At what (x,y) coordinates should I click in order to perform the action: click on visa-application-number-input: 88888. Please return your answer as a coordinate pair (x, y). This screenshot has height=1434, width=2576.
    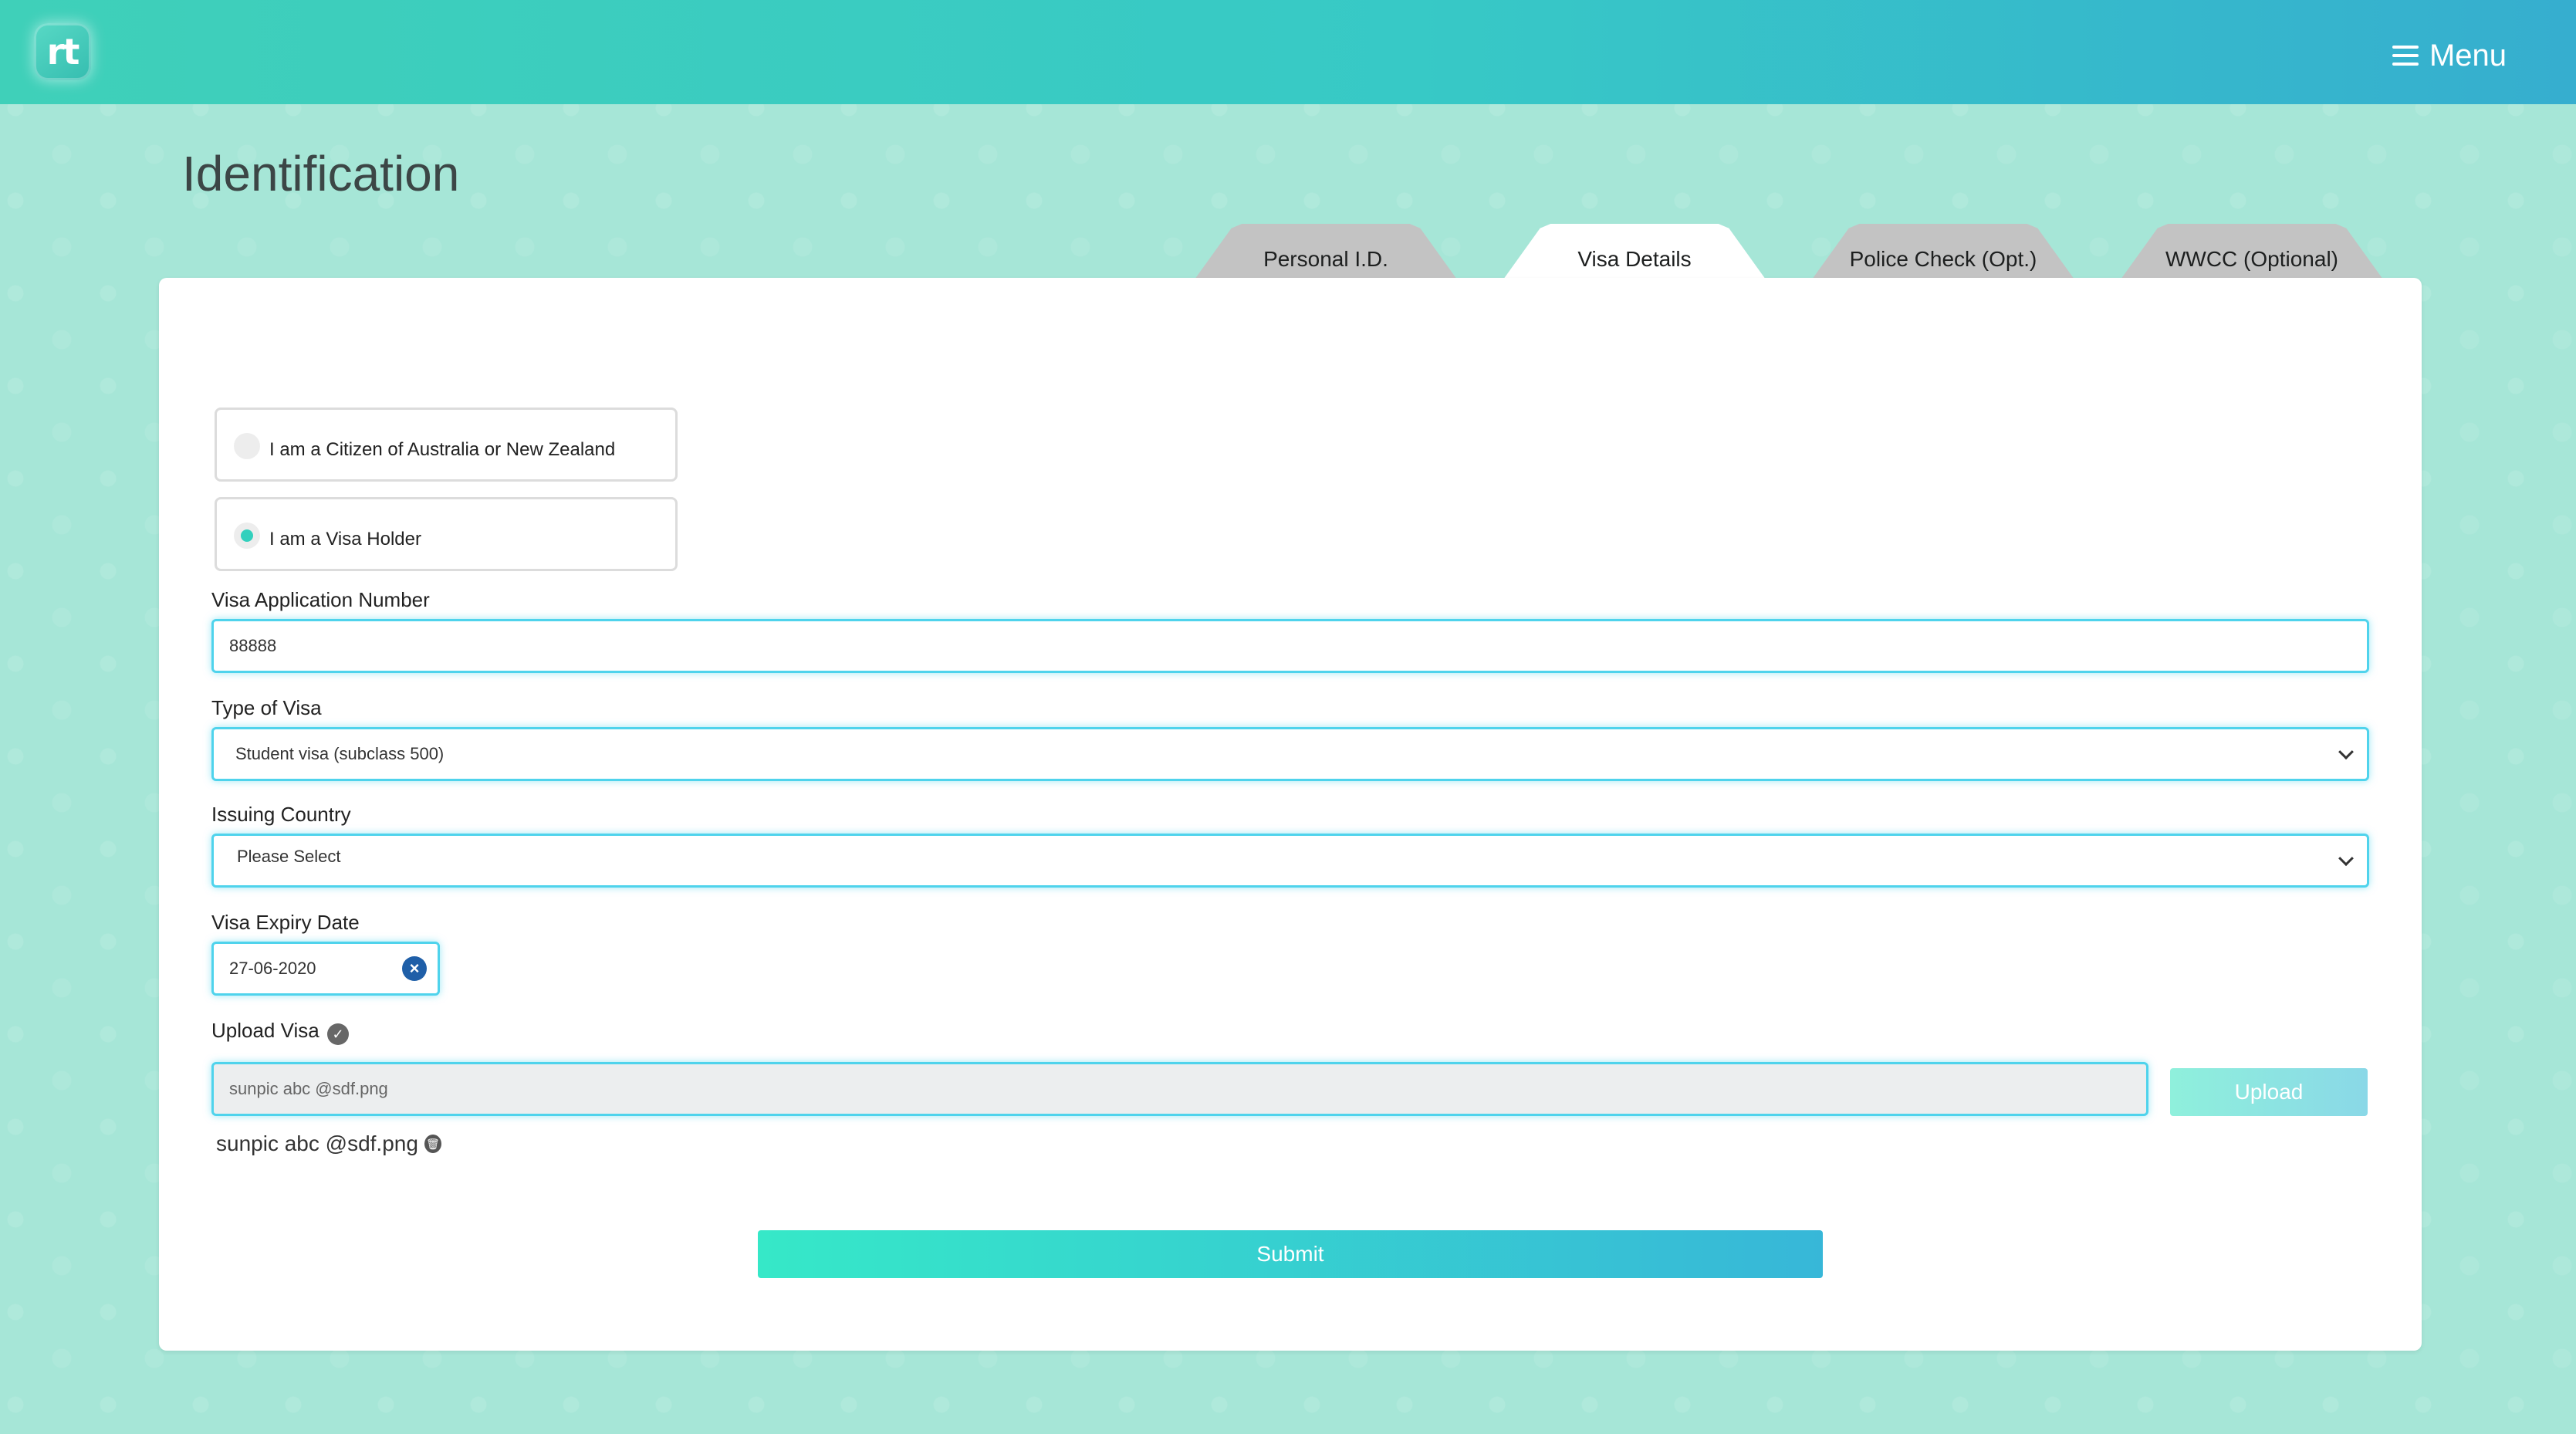
    Looking at the image, I should click on (1290, 646).